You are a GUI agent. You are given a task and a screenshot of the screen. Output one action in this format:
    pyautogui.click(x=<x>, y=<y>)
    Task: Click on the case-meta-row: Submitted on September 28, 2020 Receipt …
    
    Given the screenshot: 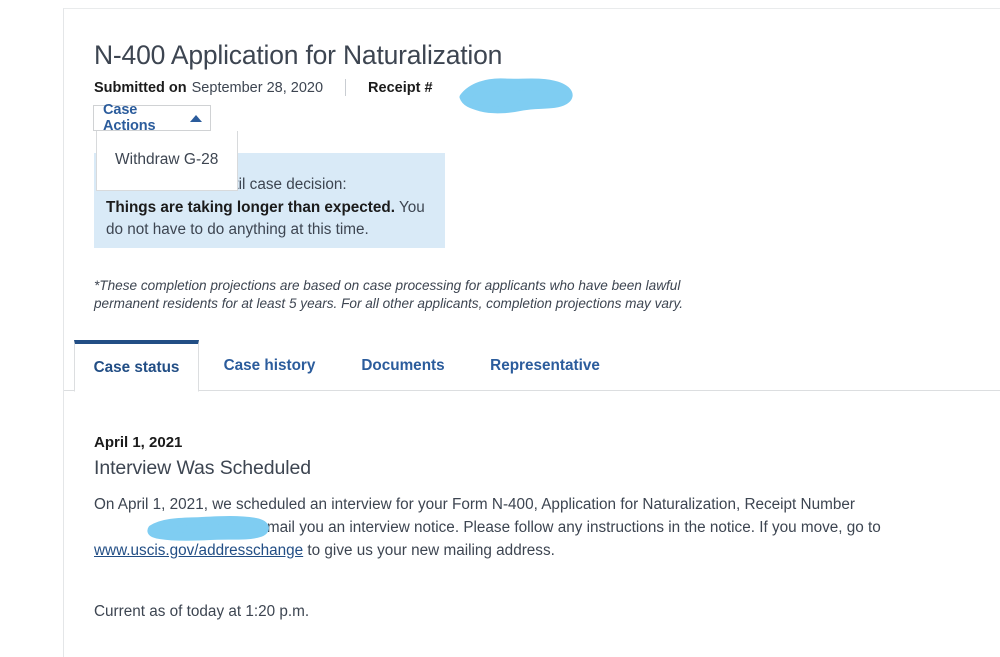 What is the action you would take?
    pyautogui.click(x=263, y=87)
    